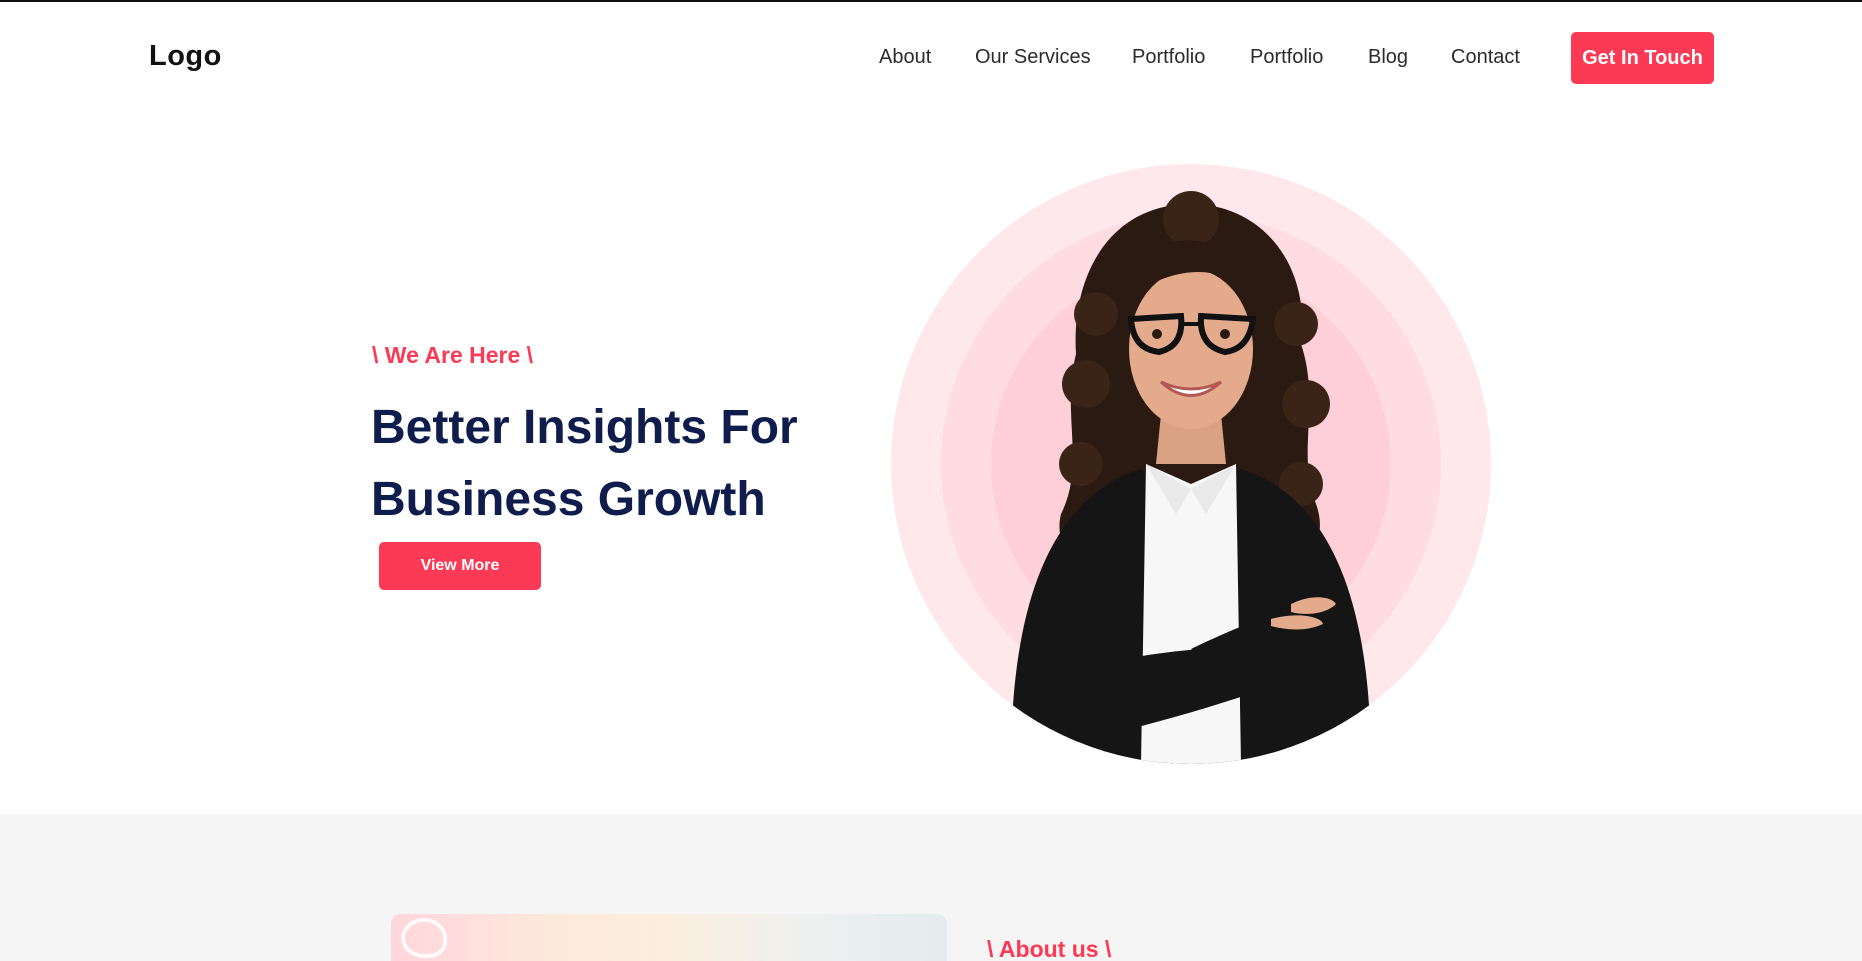  What do you see at coordinates (453, 355) in the screenshot?
I see `hero-eyebrow: \ We Are Here \` at bounding box center [453, 355].